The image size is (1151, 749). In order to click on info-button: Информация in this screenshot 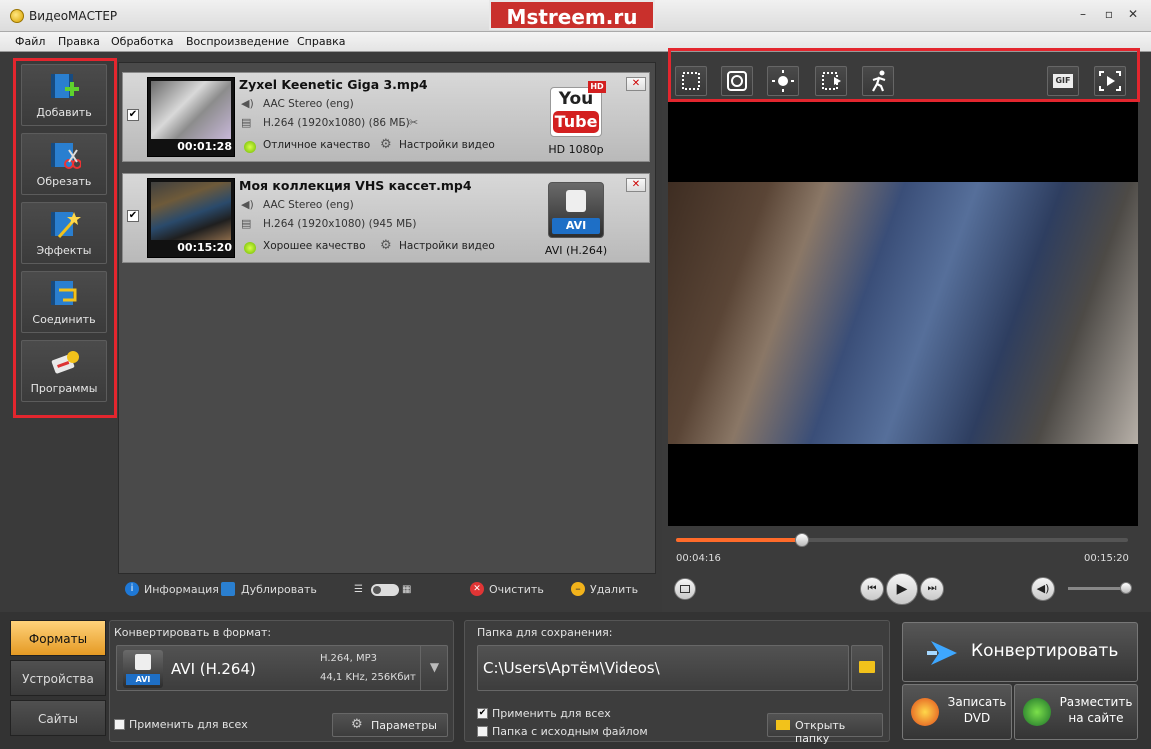, I will do `click(181, 589)`.